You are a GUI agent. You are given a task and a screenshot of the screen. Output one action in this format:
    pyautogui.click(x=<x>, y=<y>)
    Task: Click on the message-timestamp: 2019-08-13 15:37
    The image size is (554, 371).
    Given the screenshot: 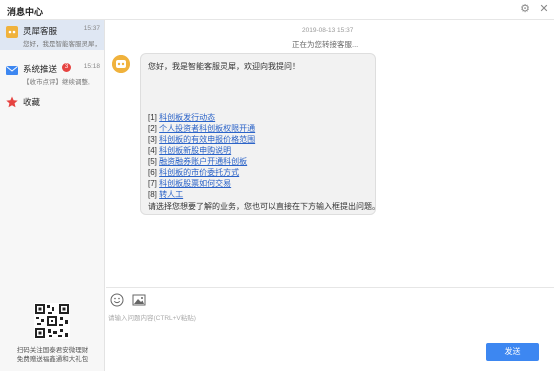 What is the action you would take?
    pyautogui.click(x=328, y=30)
    